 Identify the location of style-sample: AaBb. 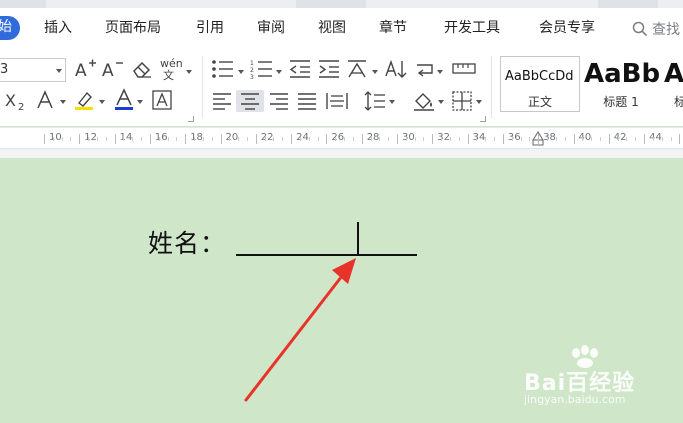
(622, 74).